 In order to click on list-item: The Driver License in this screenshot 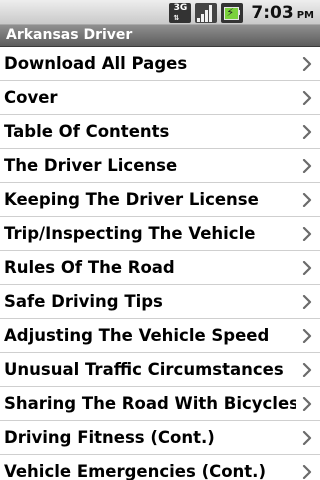, I will do `click(160, 166)`.